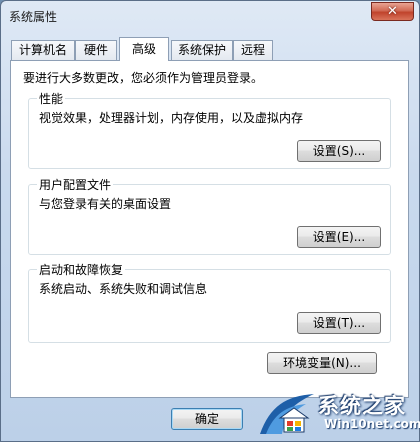 The height and width of the screenshot is (442, 420). What do you see at coordinates (51, 98) in the screenshot?
I see `performance-title: 性能` at bounding box center [51, 98].